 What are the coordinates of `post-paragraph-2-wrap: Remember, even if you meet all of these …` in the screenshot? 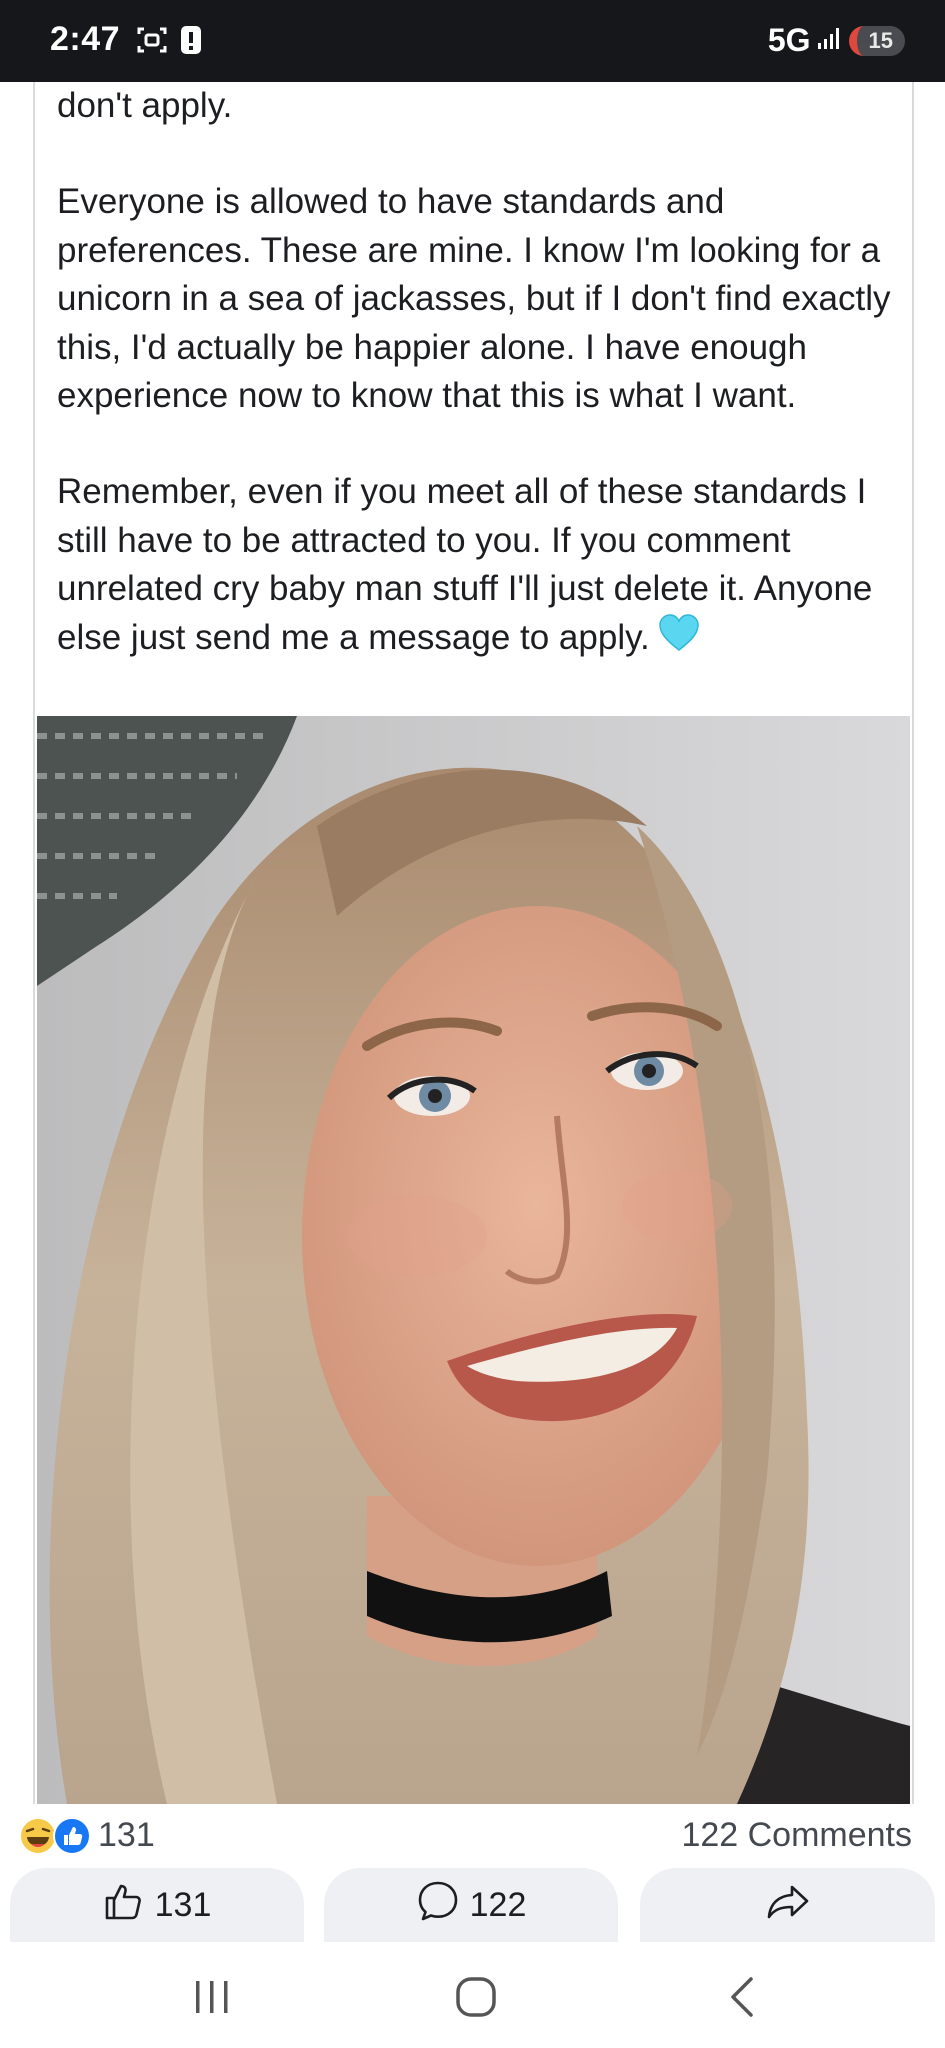 It's located at (477, 566).